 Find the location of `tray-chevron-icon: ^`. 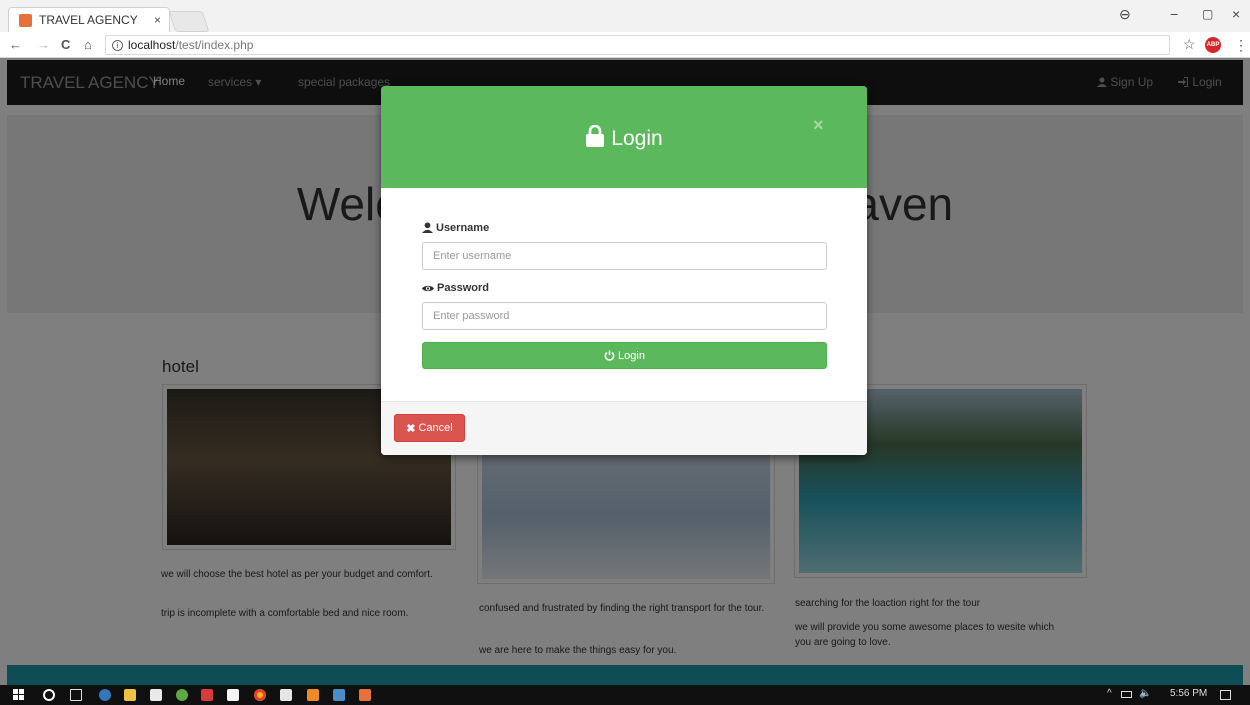

tray-chevron-icon: ^ is located at coordinates (1109, 693).